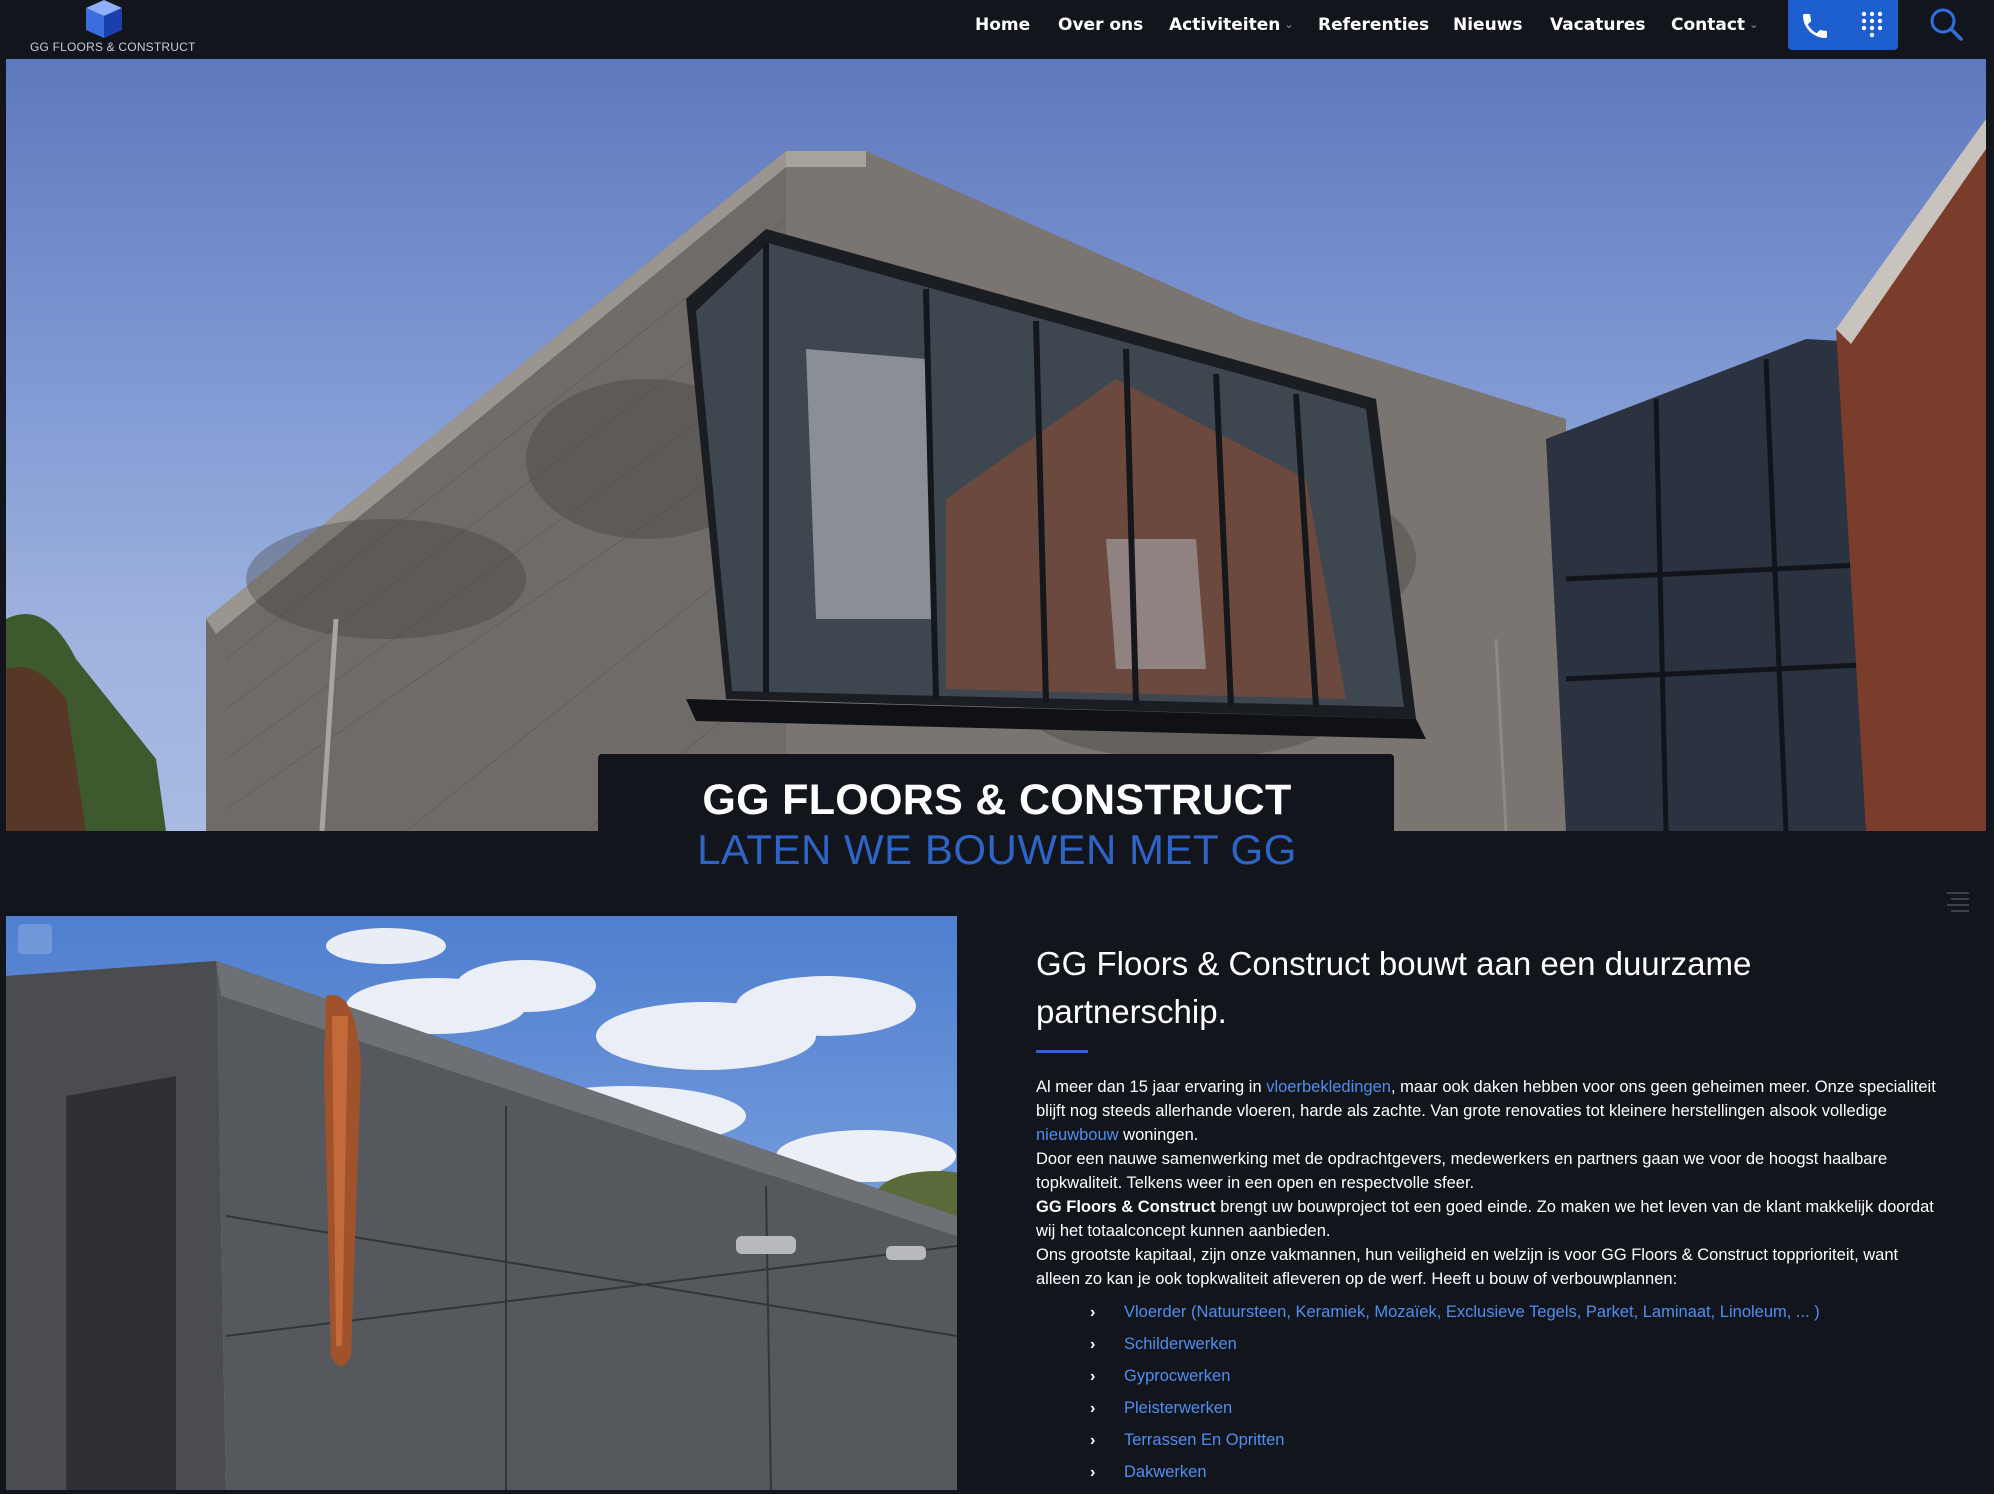  I want to click on nav-home: Home, so click(1002, 25).